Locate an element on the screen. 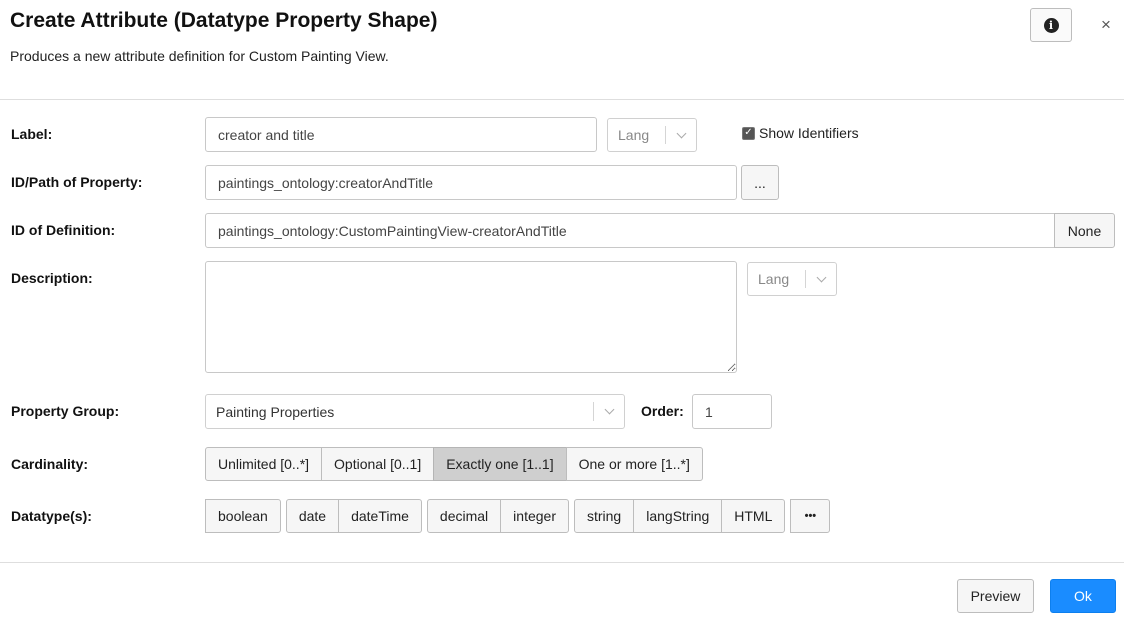 This screenshot has width=1124, height=619. property-group-label: Property Group: is located at coordinates (65, 411).